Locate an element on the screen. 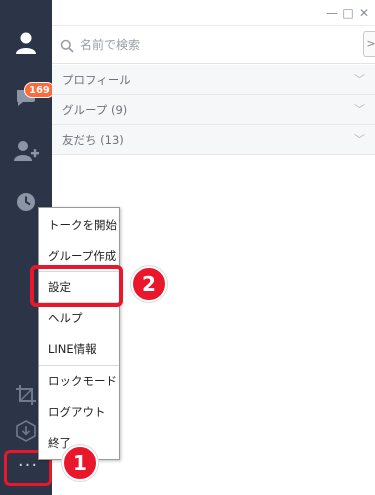 This screenshot has height=495, width=375. section-friends: 友だち (13) ﹀ is located at coordinates (213, 140).